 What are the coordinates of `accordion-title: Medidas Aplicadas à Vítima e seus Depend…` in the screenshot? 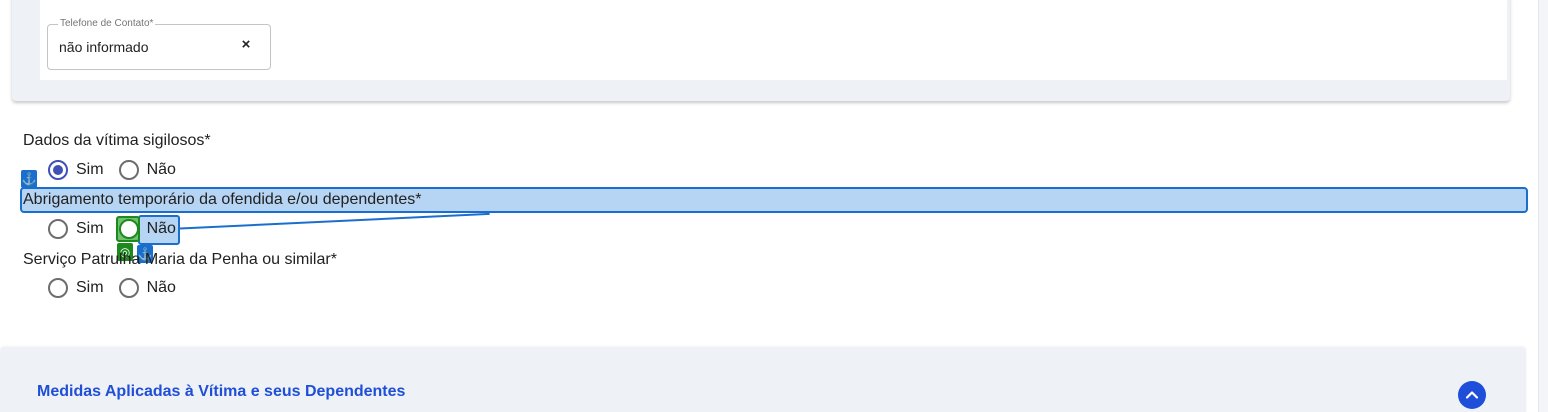 It's located at (221, 392).